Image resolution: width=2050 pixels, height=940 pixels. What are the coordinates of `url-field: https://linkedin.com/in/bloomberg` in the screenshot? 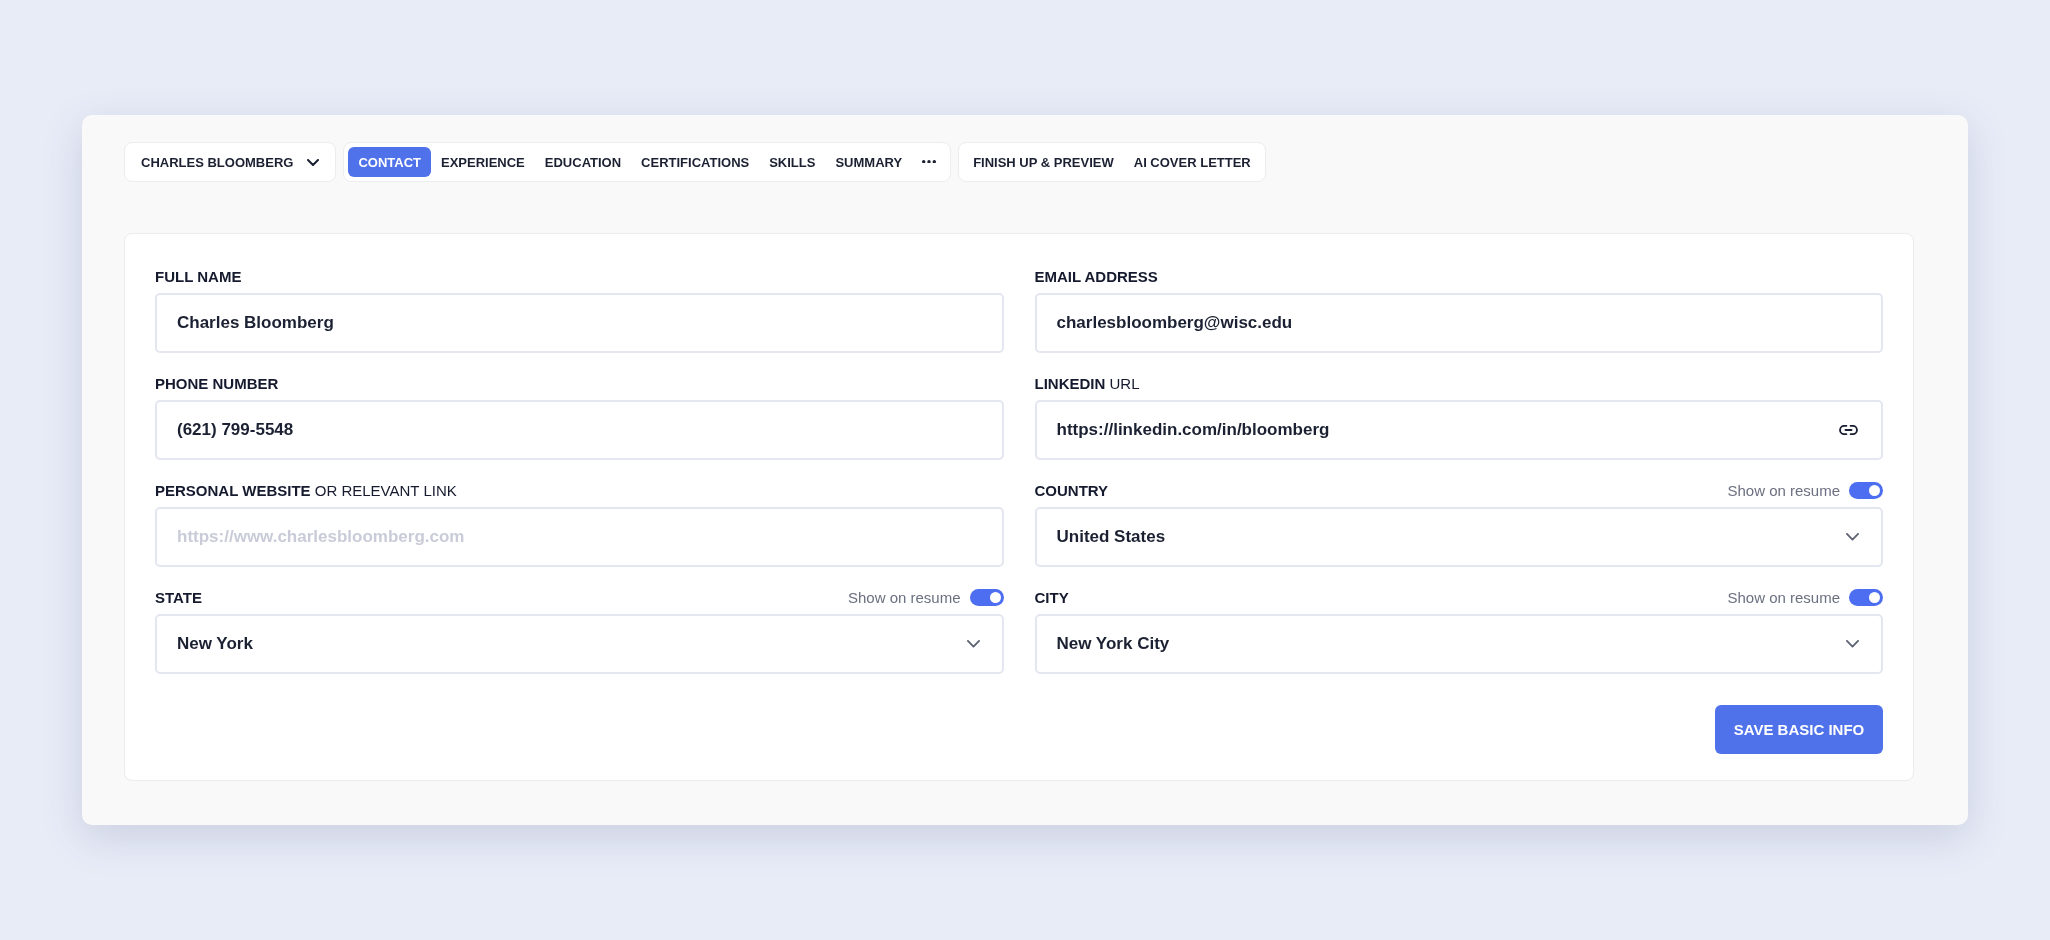 It's located at (1458, 430).